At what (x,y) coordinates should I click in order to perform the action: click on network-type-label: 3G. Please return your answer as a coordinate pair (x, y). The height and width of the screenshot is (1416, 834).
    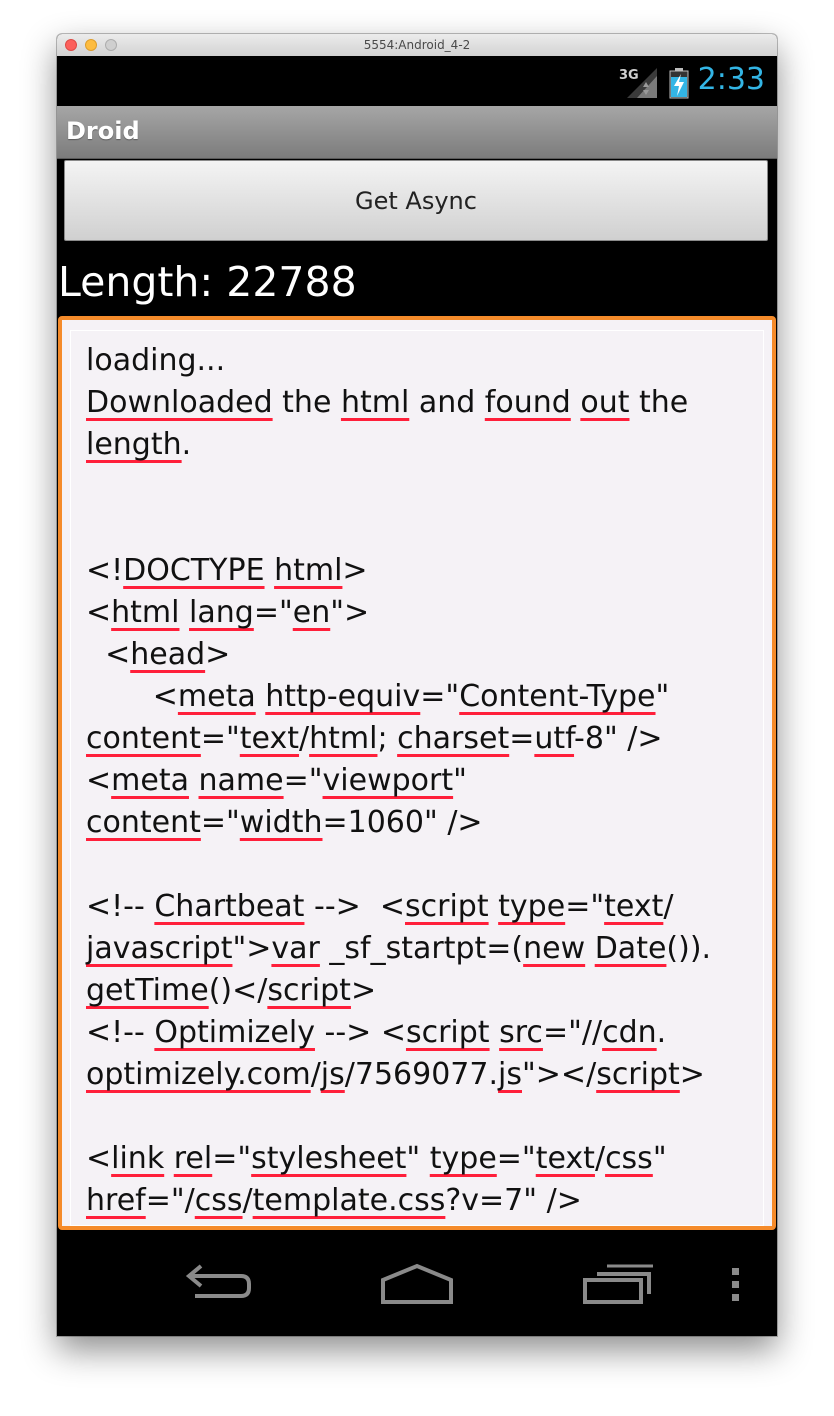
    Looking at the image, I should click on (629, 75).